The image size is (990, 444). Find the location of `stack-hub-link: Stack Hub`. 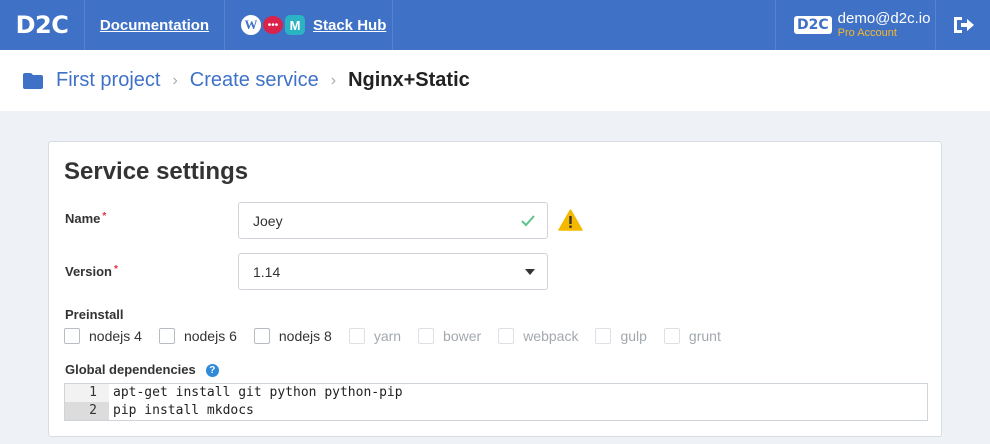

stack-hub-link: Stack Hub is located at coordinates (349, 25).